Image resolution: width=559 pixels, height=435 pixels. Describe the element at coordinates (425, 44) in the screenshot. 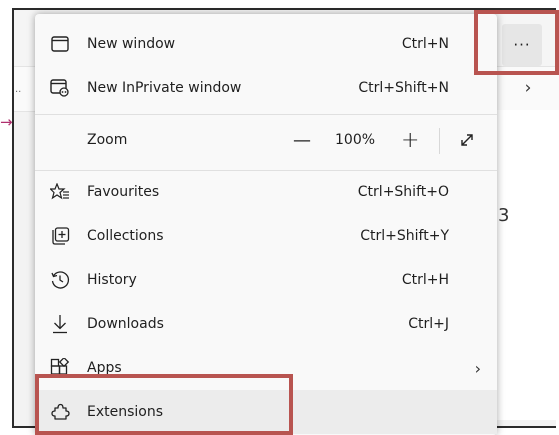

I see `menu-item-shortcut: Ctrl+N` at that location.